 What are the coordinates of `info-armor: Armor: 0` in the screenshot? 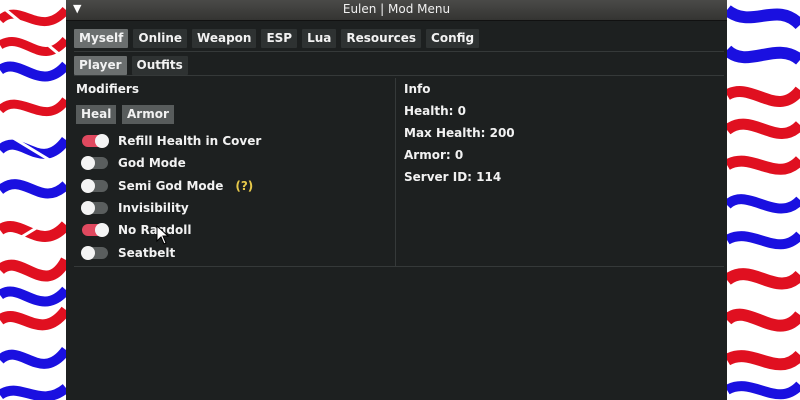 It's located at (434, 155).